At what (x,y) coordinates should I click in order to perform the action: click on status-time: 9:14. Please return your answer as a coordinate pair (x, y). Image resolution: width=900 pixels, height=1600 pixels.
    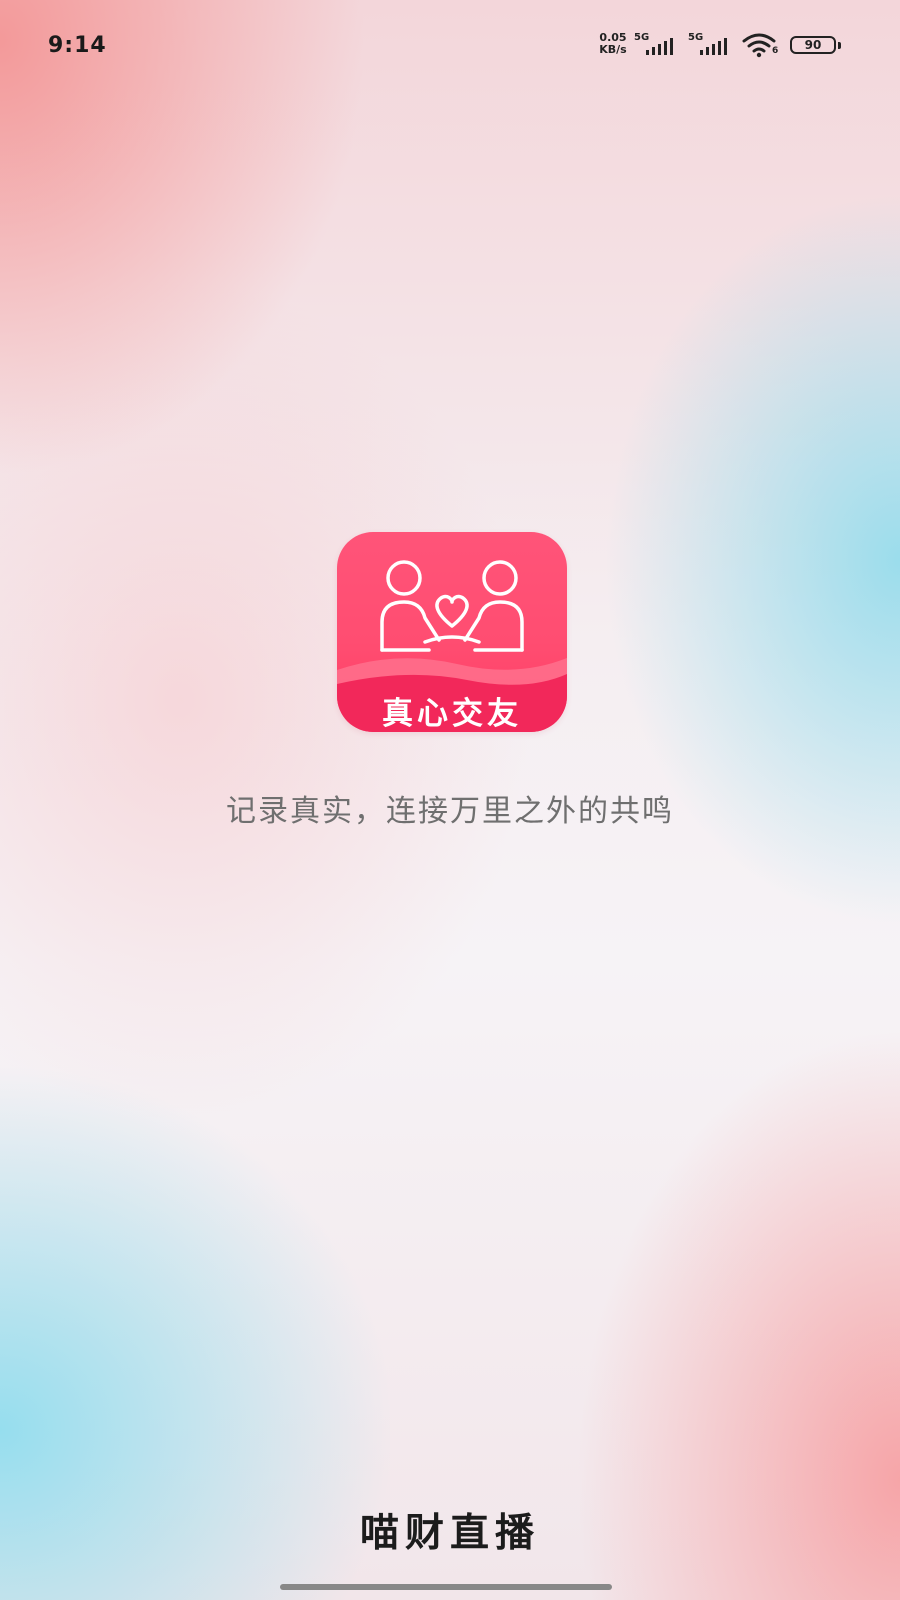
    Looking at the image, I should click on (77, 45).